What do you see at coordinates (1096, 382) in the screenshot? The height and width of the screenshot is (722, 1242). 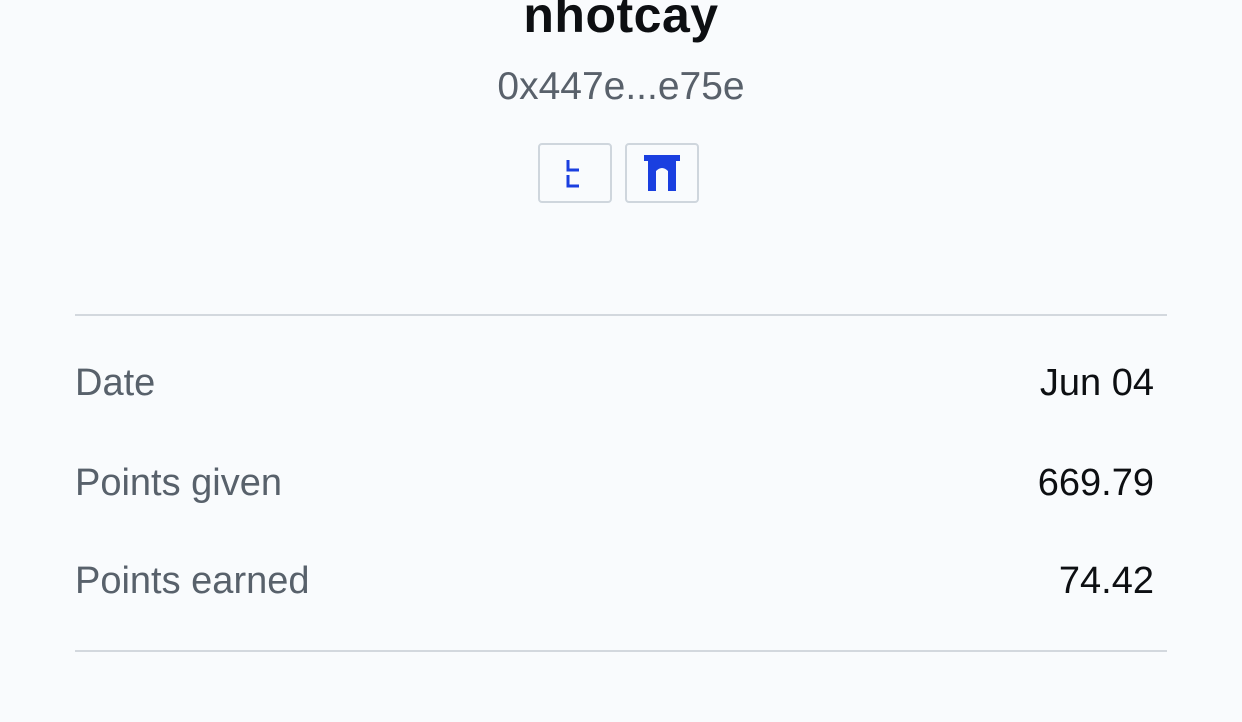 I see `date-value: Jun 04` at bounding box center [1096, 382].